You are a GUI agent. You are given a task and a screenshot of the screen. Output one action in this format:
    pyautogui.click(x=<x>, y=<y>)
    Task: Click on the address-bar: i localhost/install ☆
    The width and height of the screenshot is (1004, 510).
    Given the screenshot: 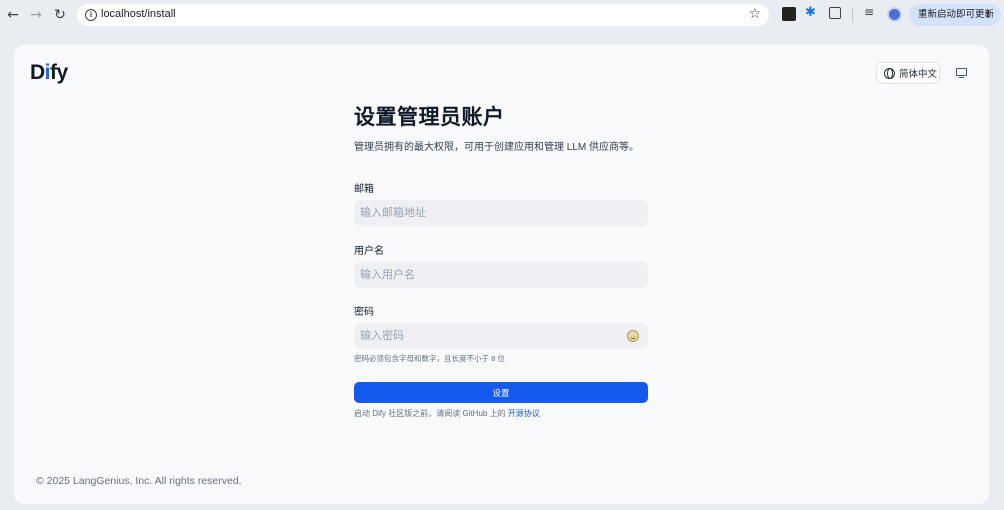 What is the action you would take?
    pyautogui.click(x=423, y=15)
    